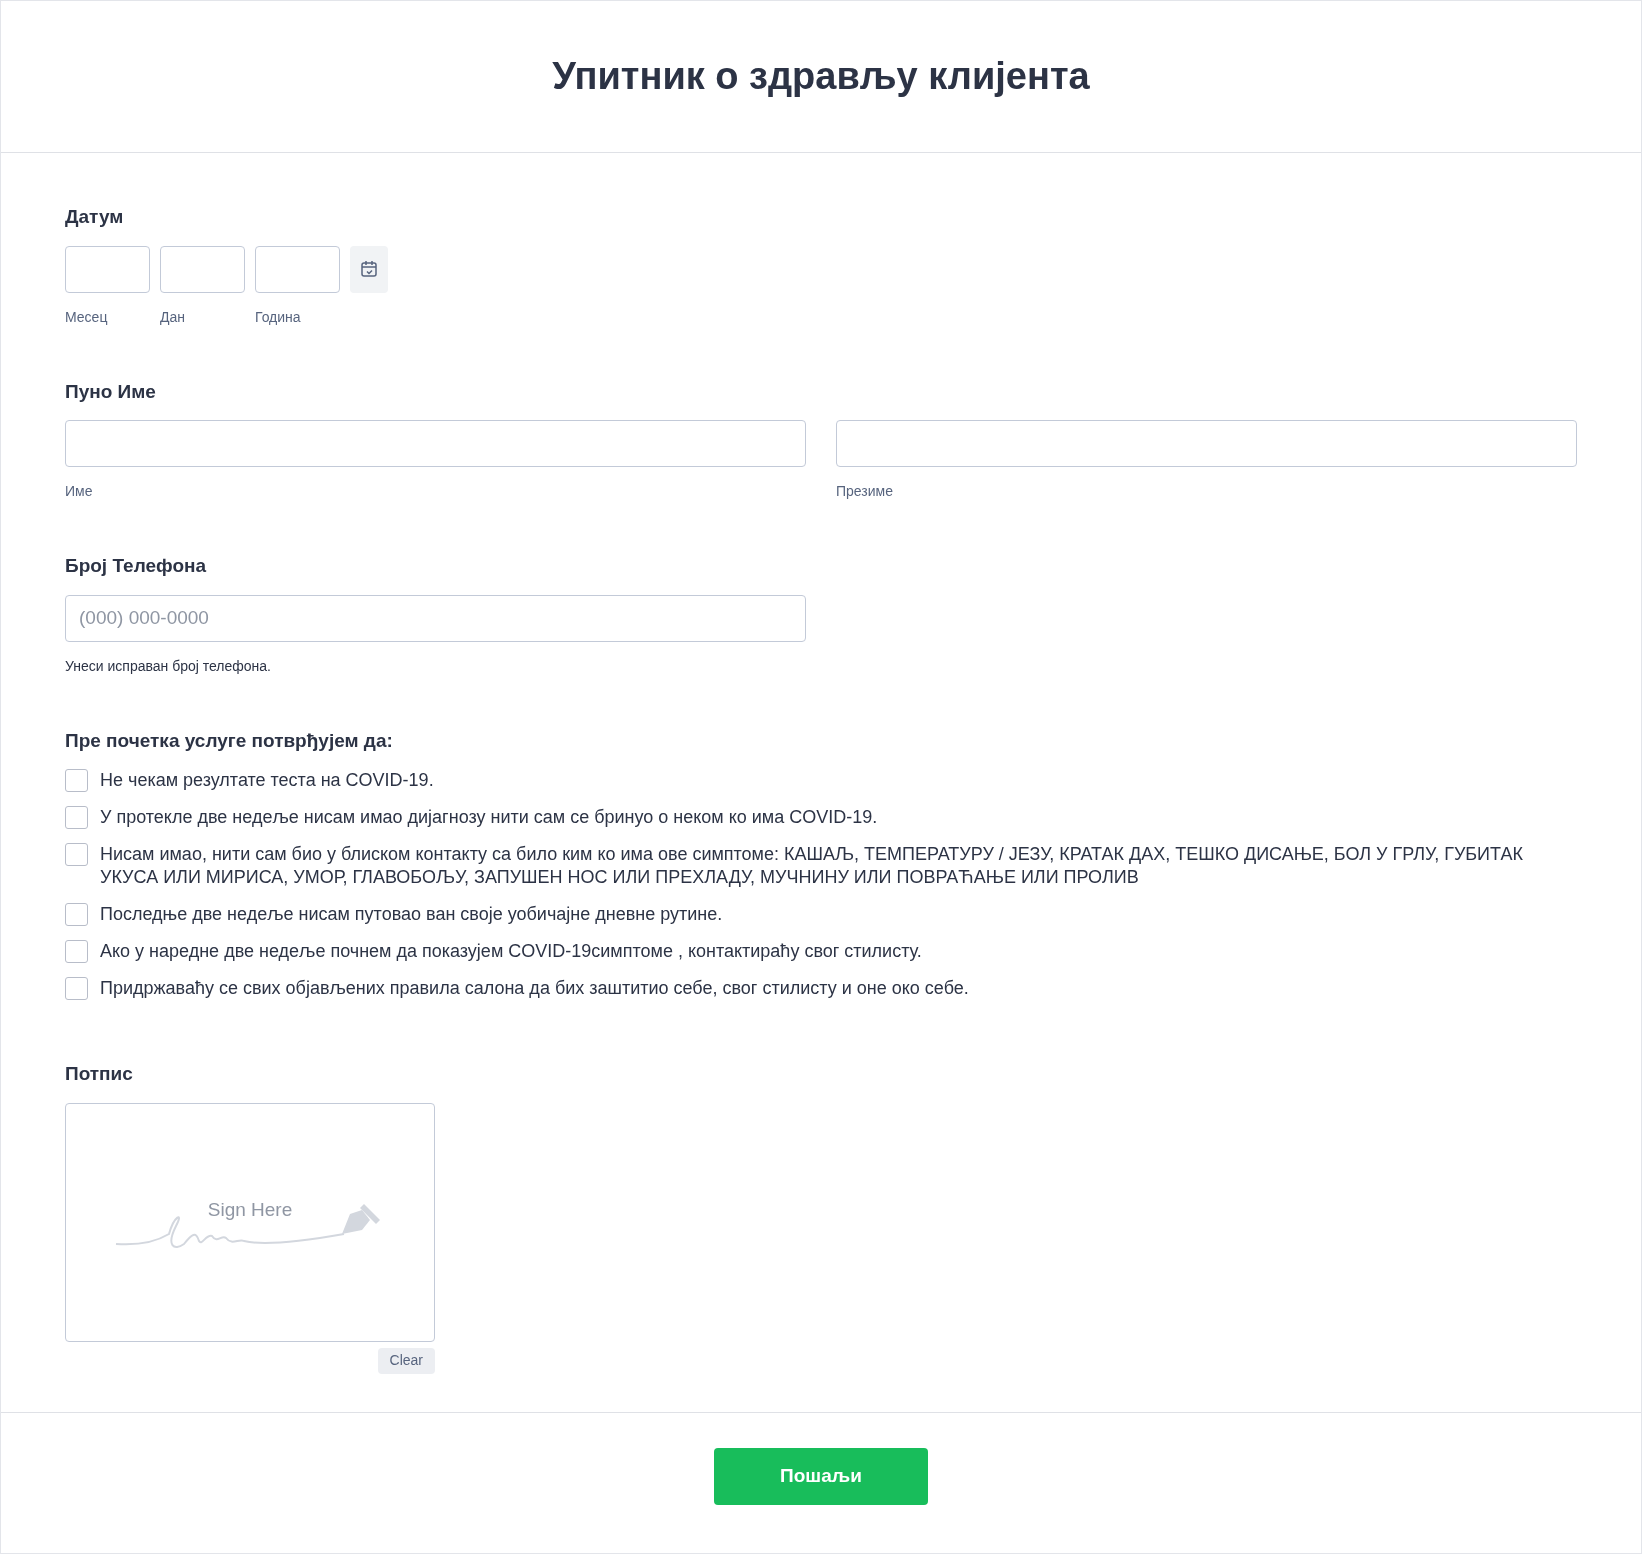 This screenshot has height=1554, width=1642. Describe the element at coordinates (79, 491) in the screenshot. I see `field-sublabel: Име` at that location.